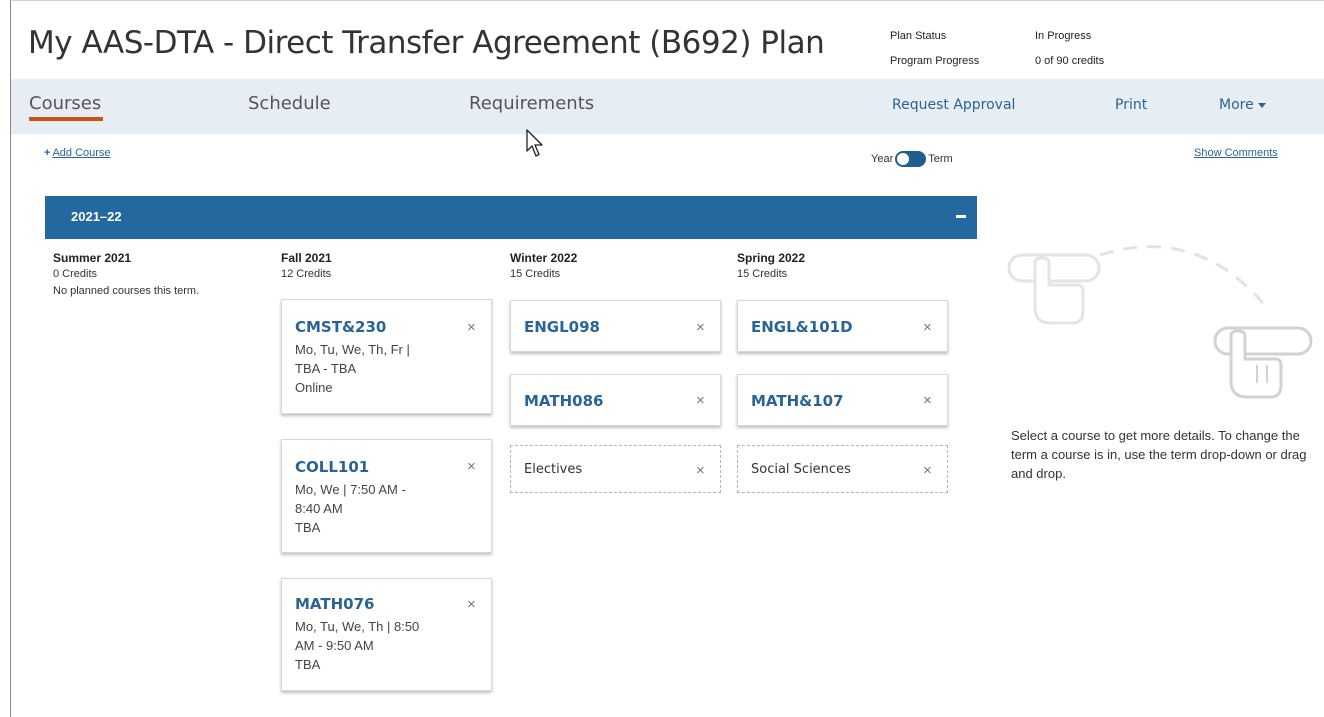 The width and height of the screenshot is (1324, 717). What do you see at coordinates (1261, 105) in the screenshot?
I see `caret-down-icon` at bounding box center [1261, 105].